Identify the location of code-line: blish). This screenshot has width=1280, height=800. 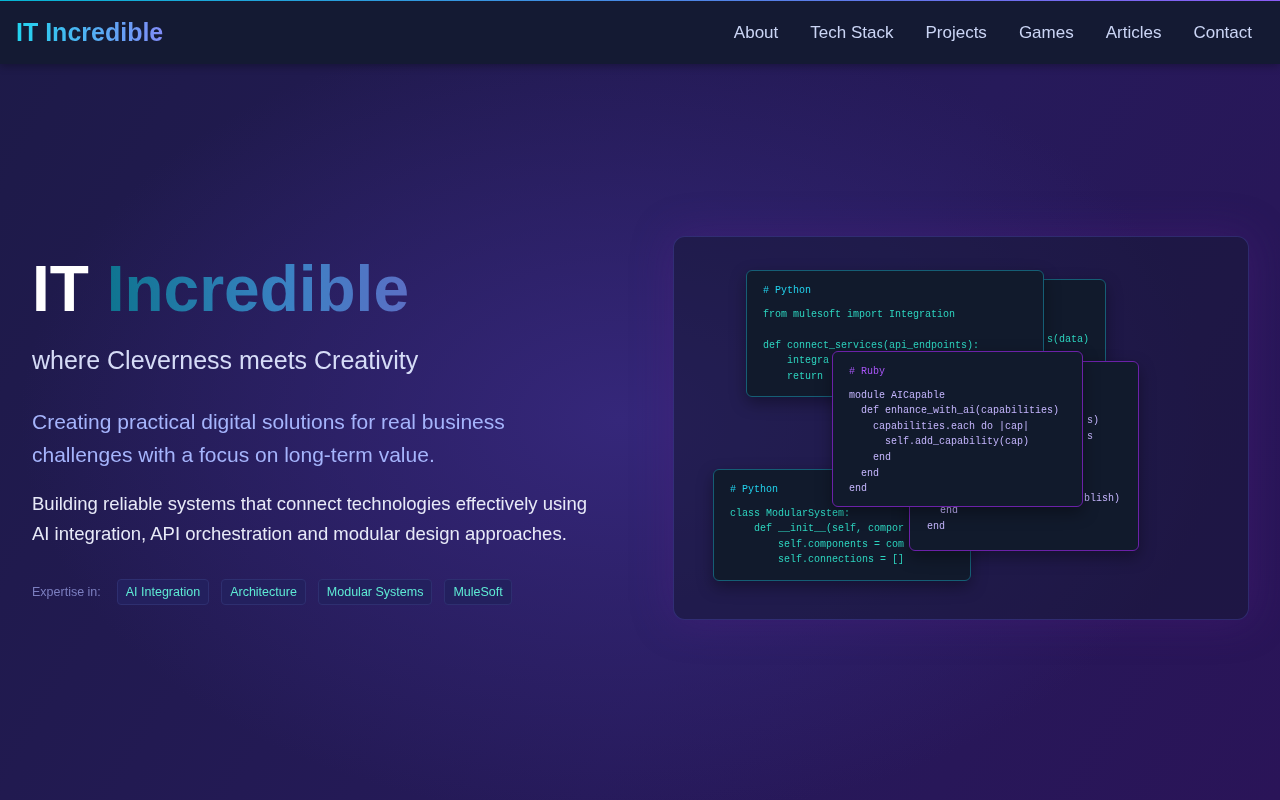
(1102, 499).